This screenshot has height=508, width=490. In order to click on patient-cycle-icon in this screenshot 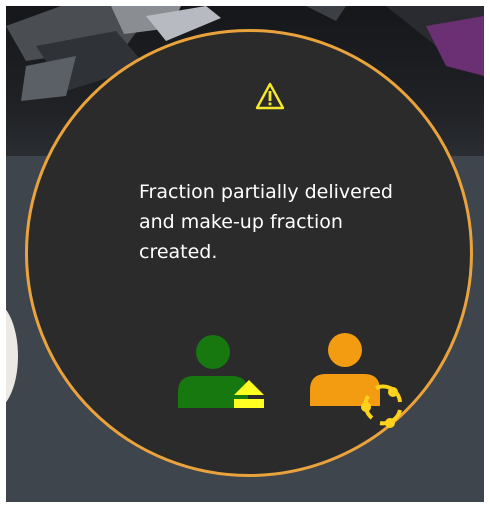, I will do `click(356, 380)`.